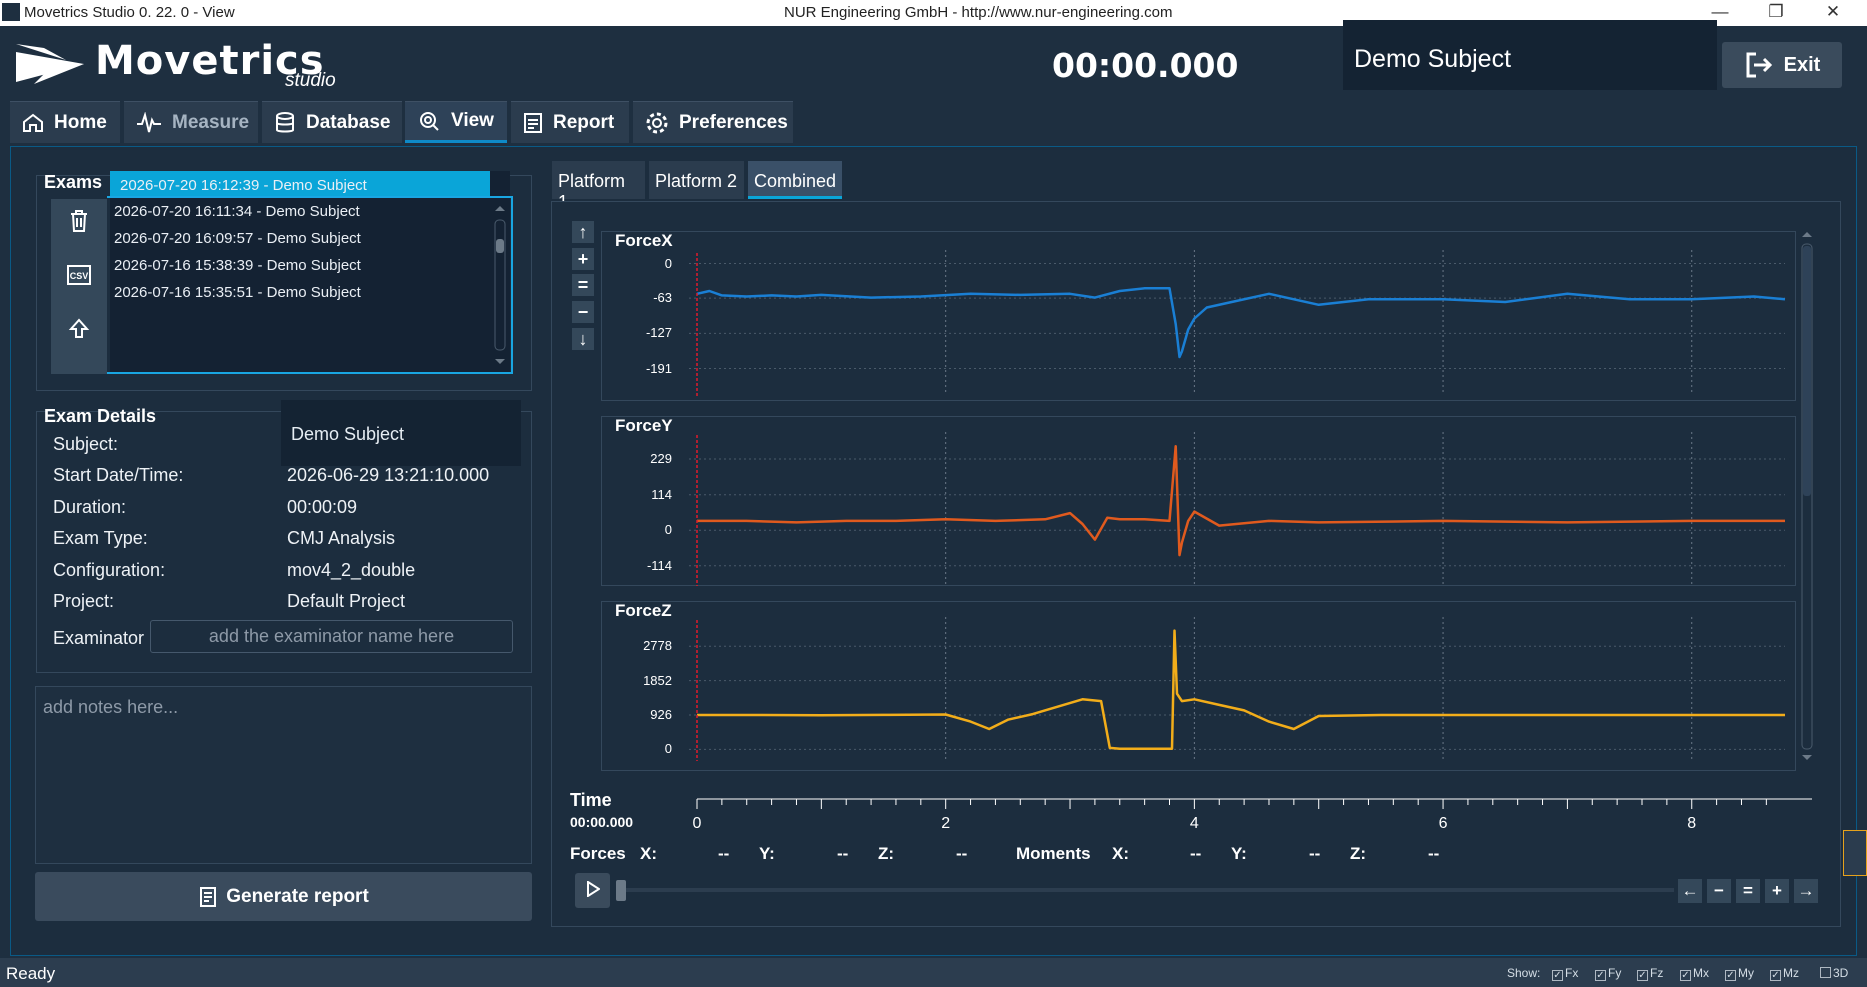  What do you see at coordinates (583, 312) in the screenshot?
I see `zoom-out-button: −` at bounding box center [583, 312].